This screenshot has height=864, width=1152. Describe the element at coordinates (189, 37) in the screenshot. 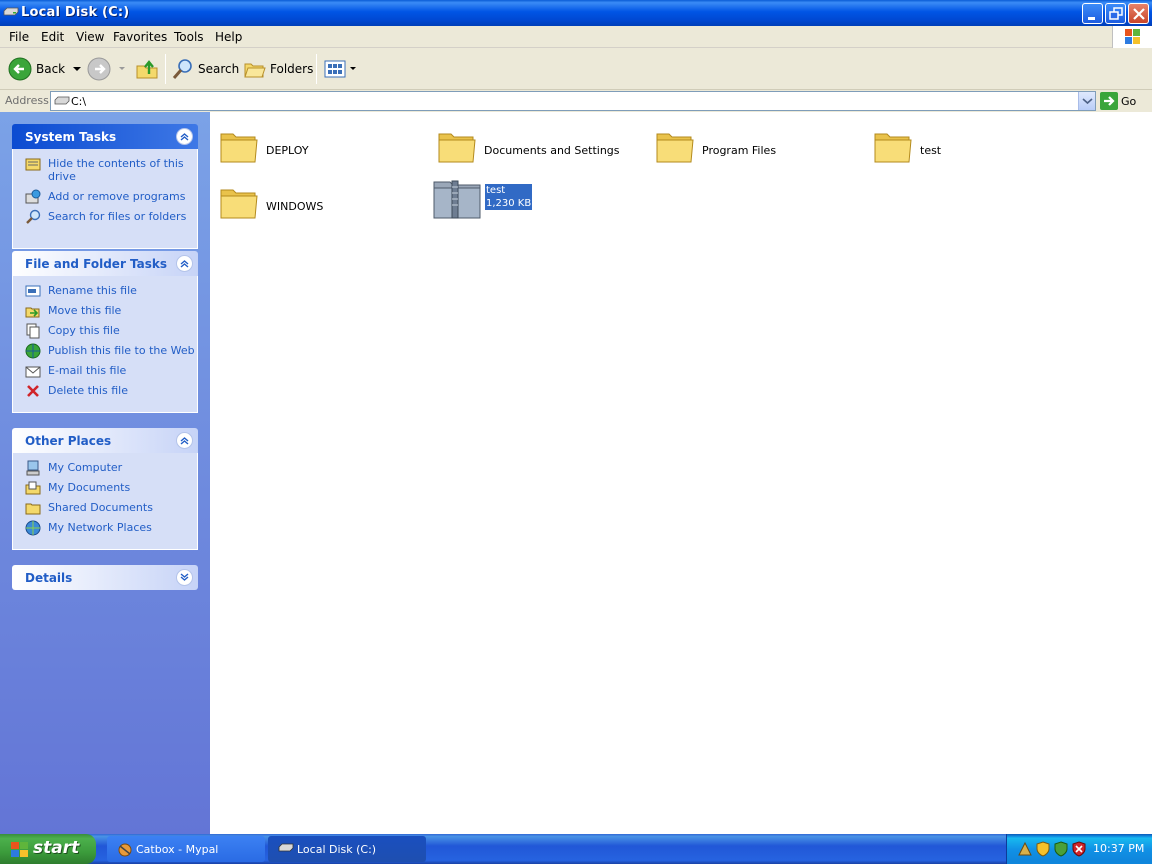

I see `menu-tools: Tools` at that location.